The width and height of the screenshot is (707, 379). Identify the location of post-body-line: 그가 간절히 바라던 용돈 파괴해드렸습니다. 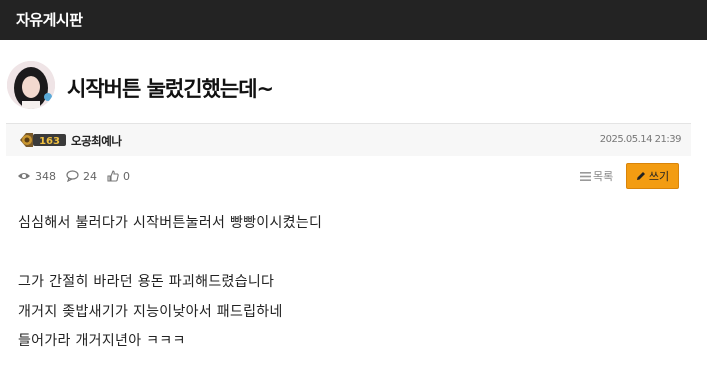
(146, 282).